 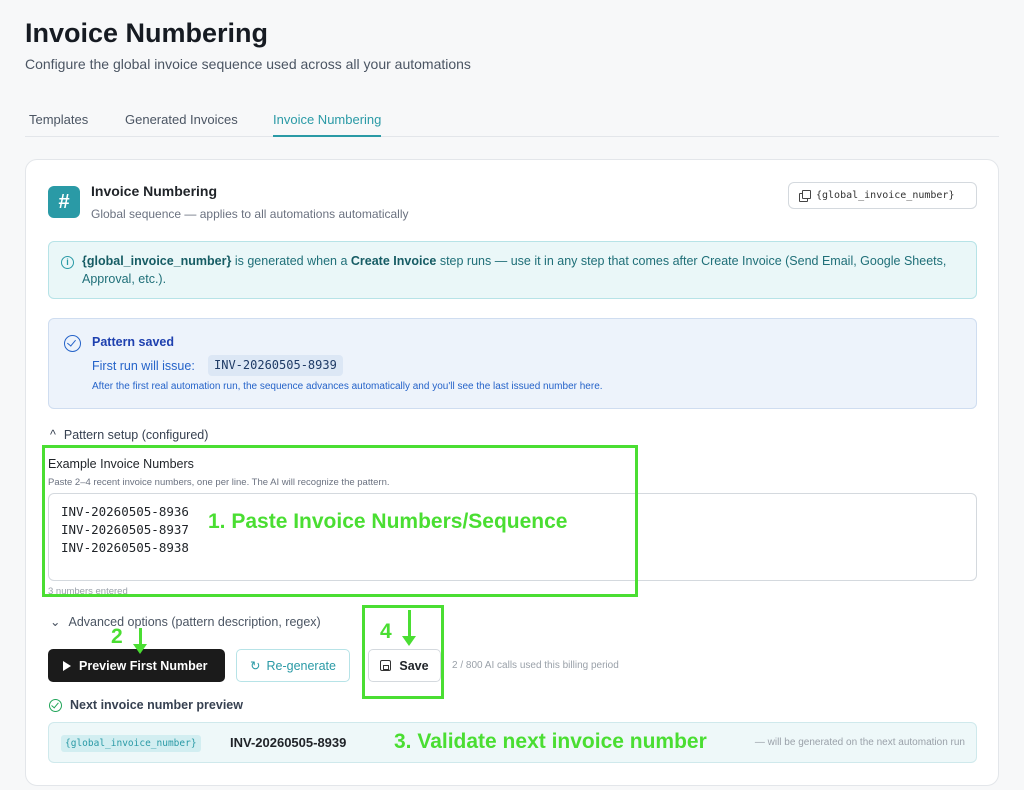 I want to click on regenerate-button: ↻ Re-generate, so click(x=293, y=665).